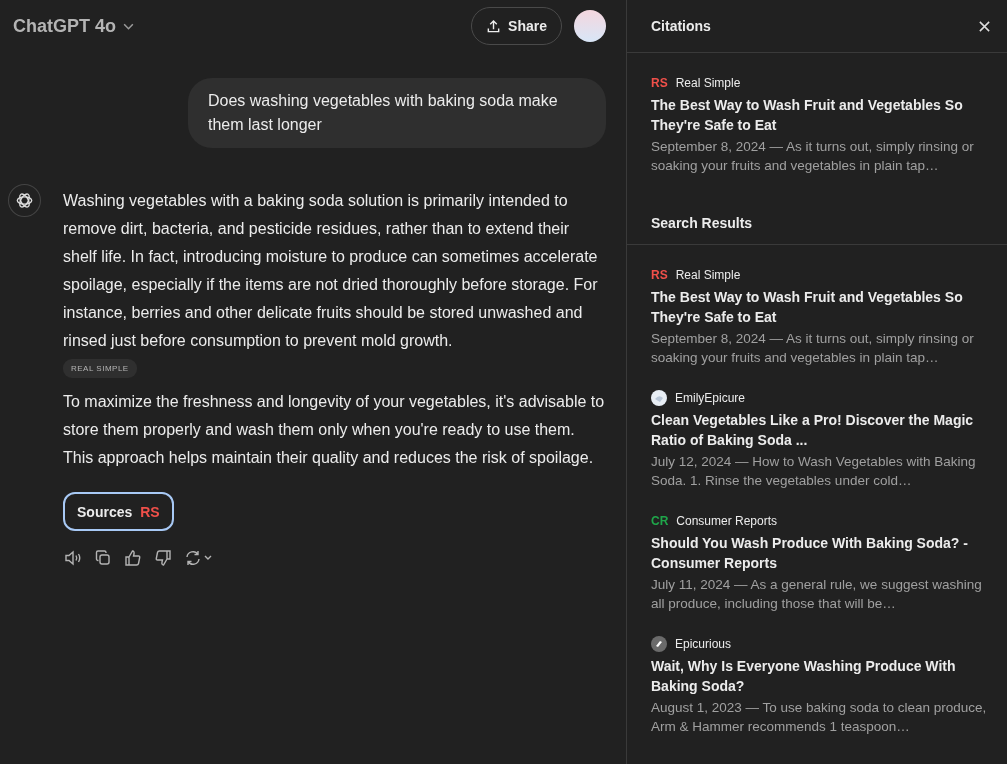  What do you see at coordinates (74, 26) in the screenshot?
I see `model-selector: ChatGPT 4o` at bounding box center [74, 26].